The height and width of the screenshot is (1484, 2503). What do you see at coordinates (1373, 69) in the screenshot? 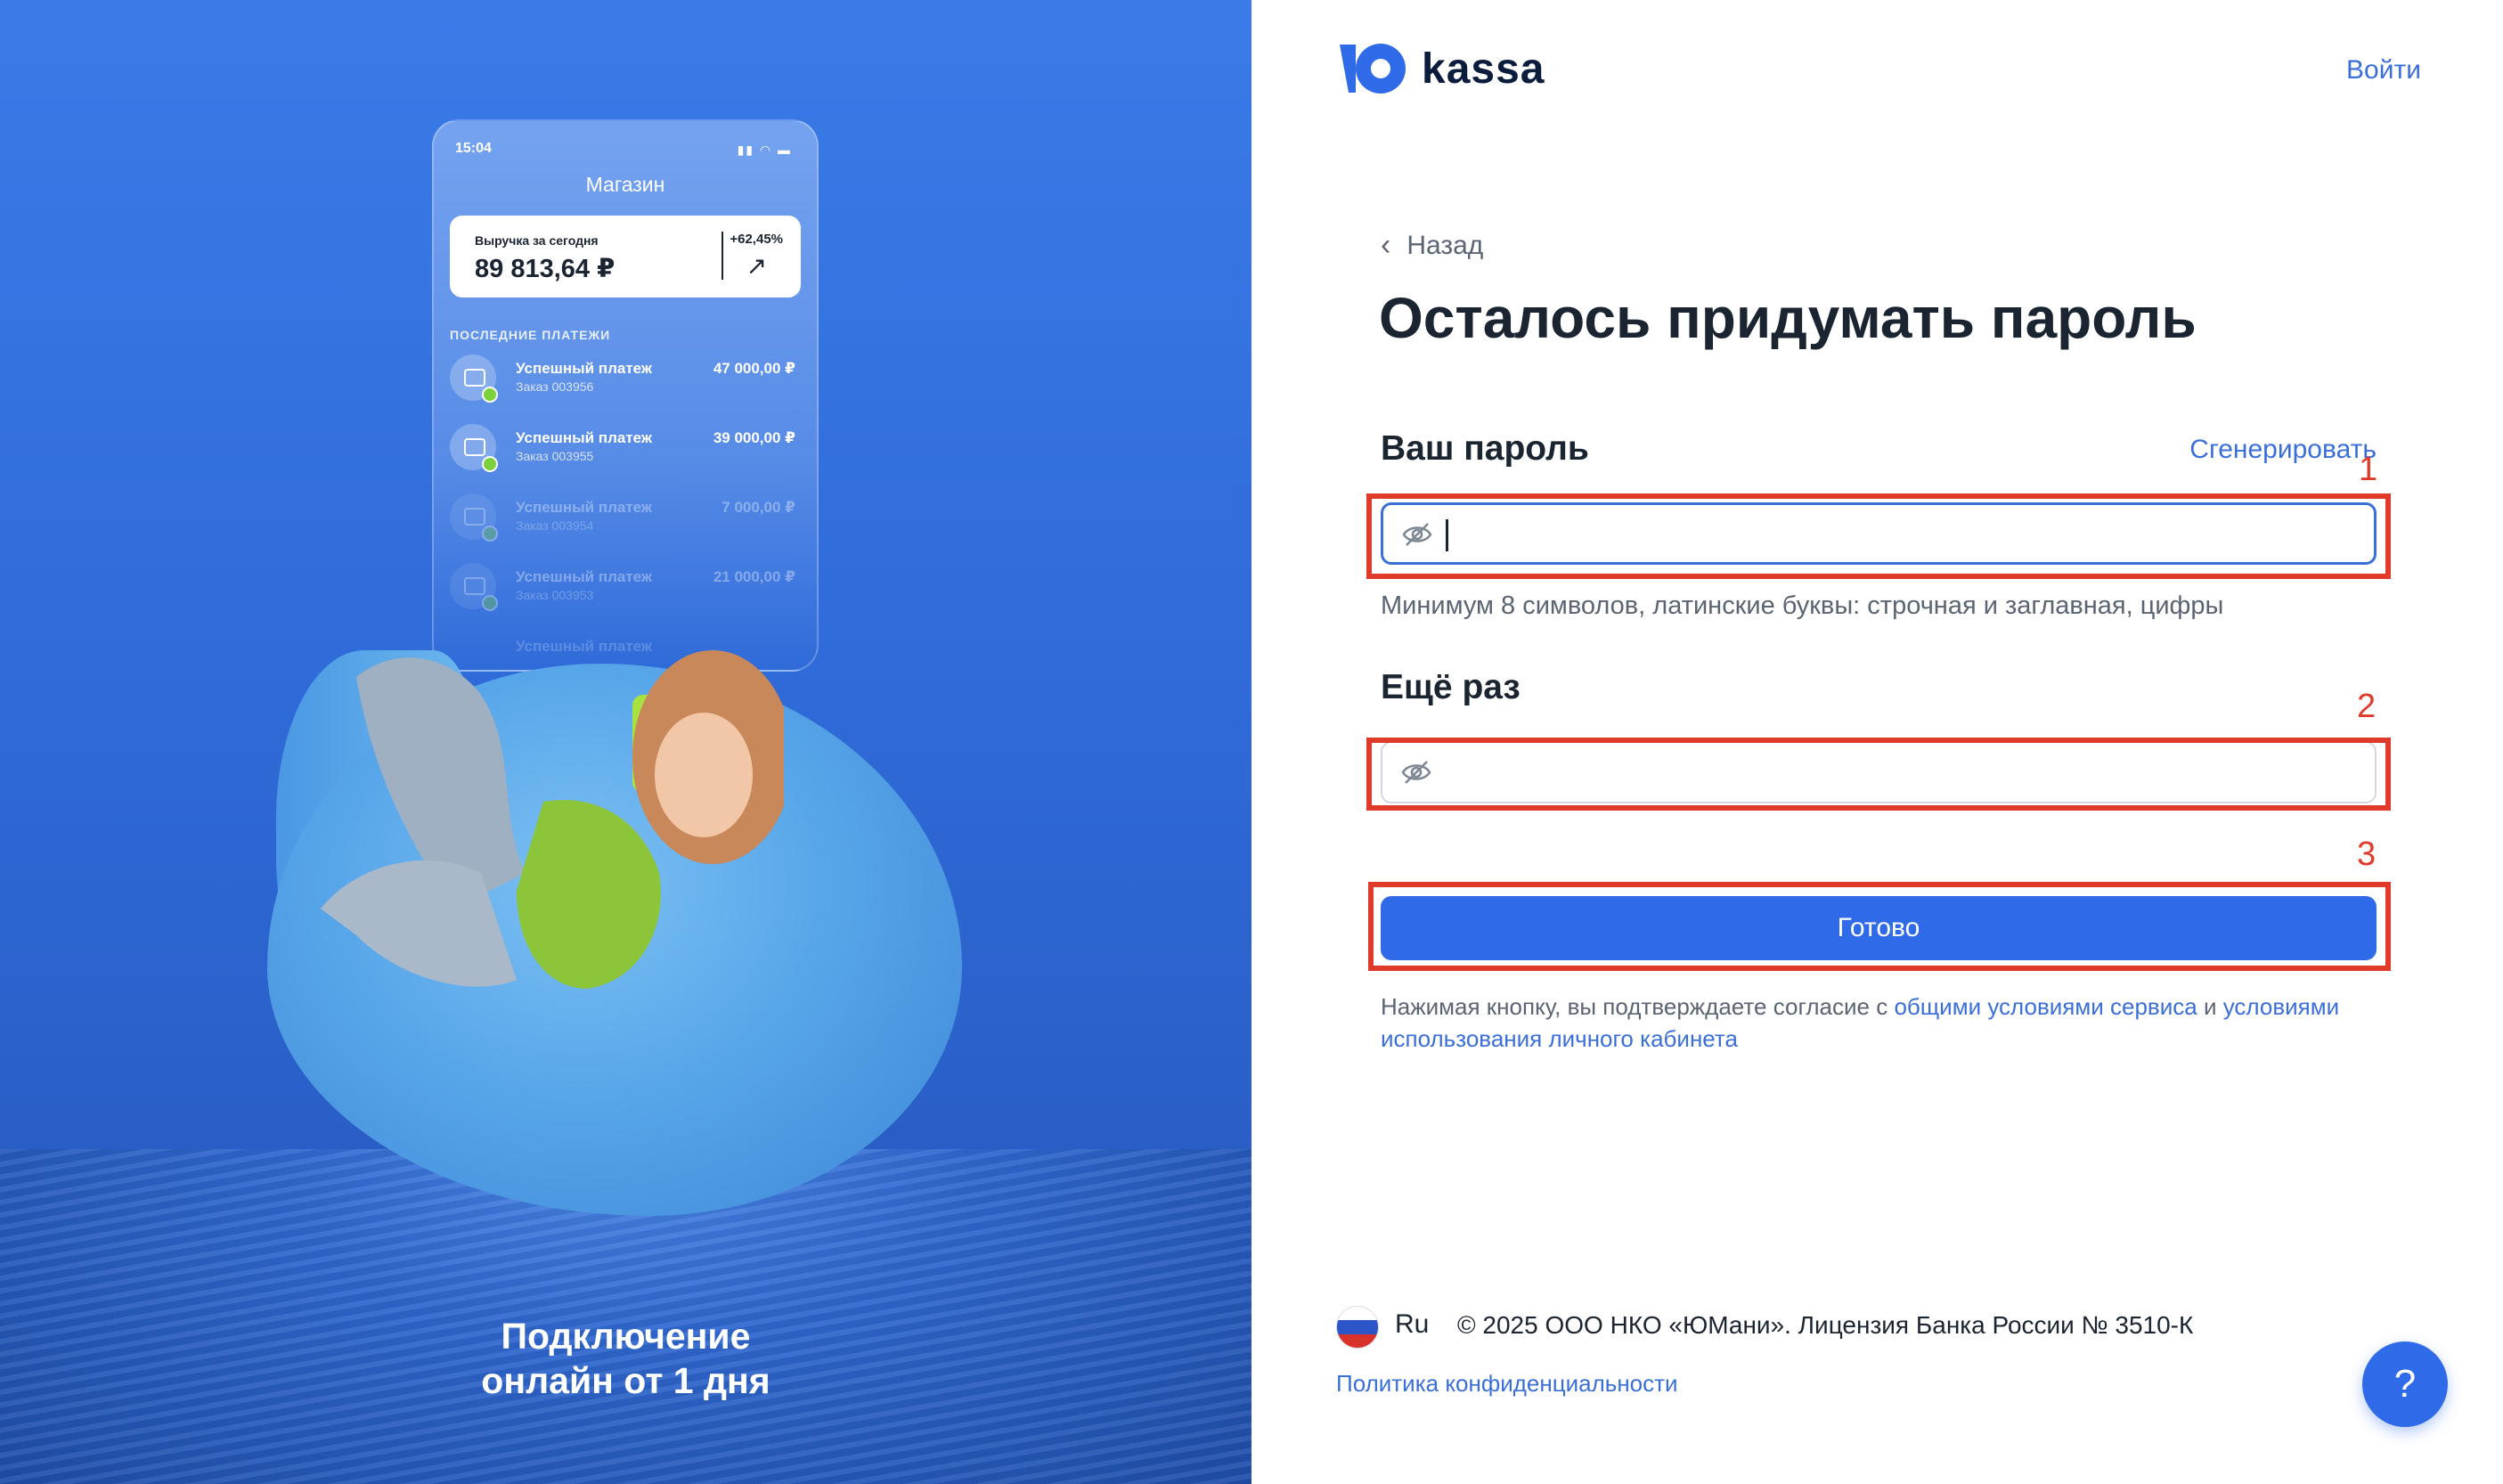
I see `yoomoney-logo-icon` at bounding box center [1373, 69].